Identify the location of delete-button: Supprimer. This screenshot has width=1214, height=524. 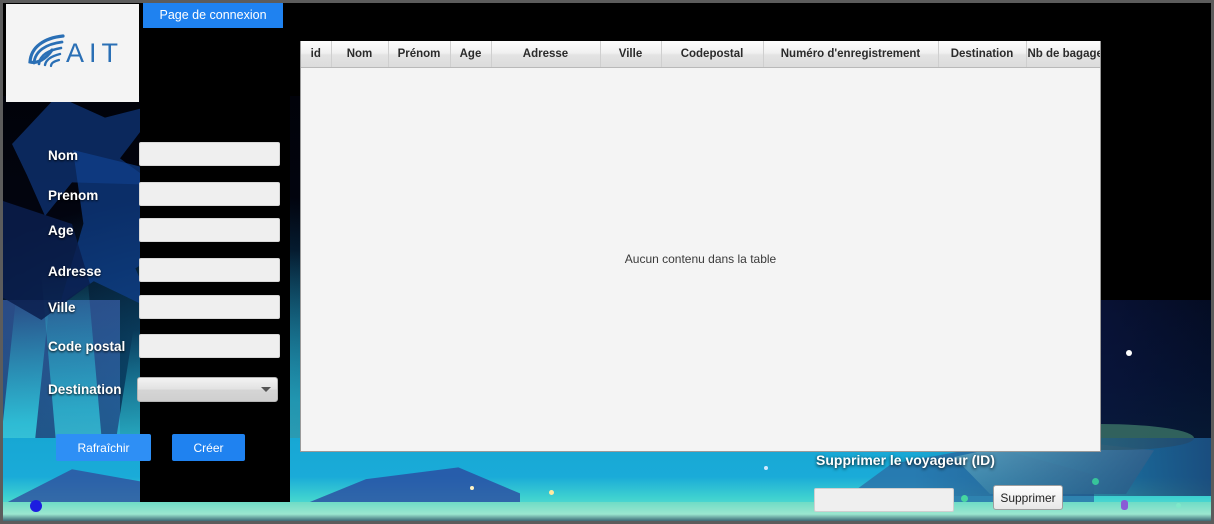
(1028, 497).